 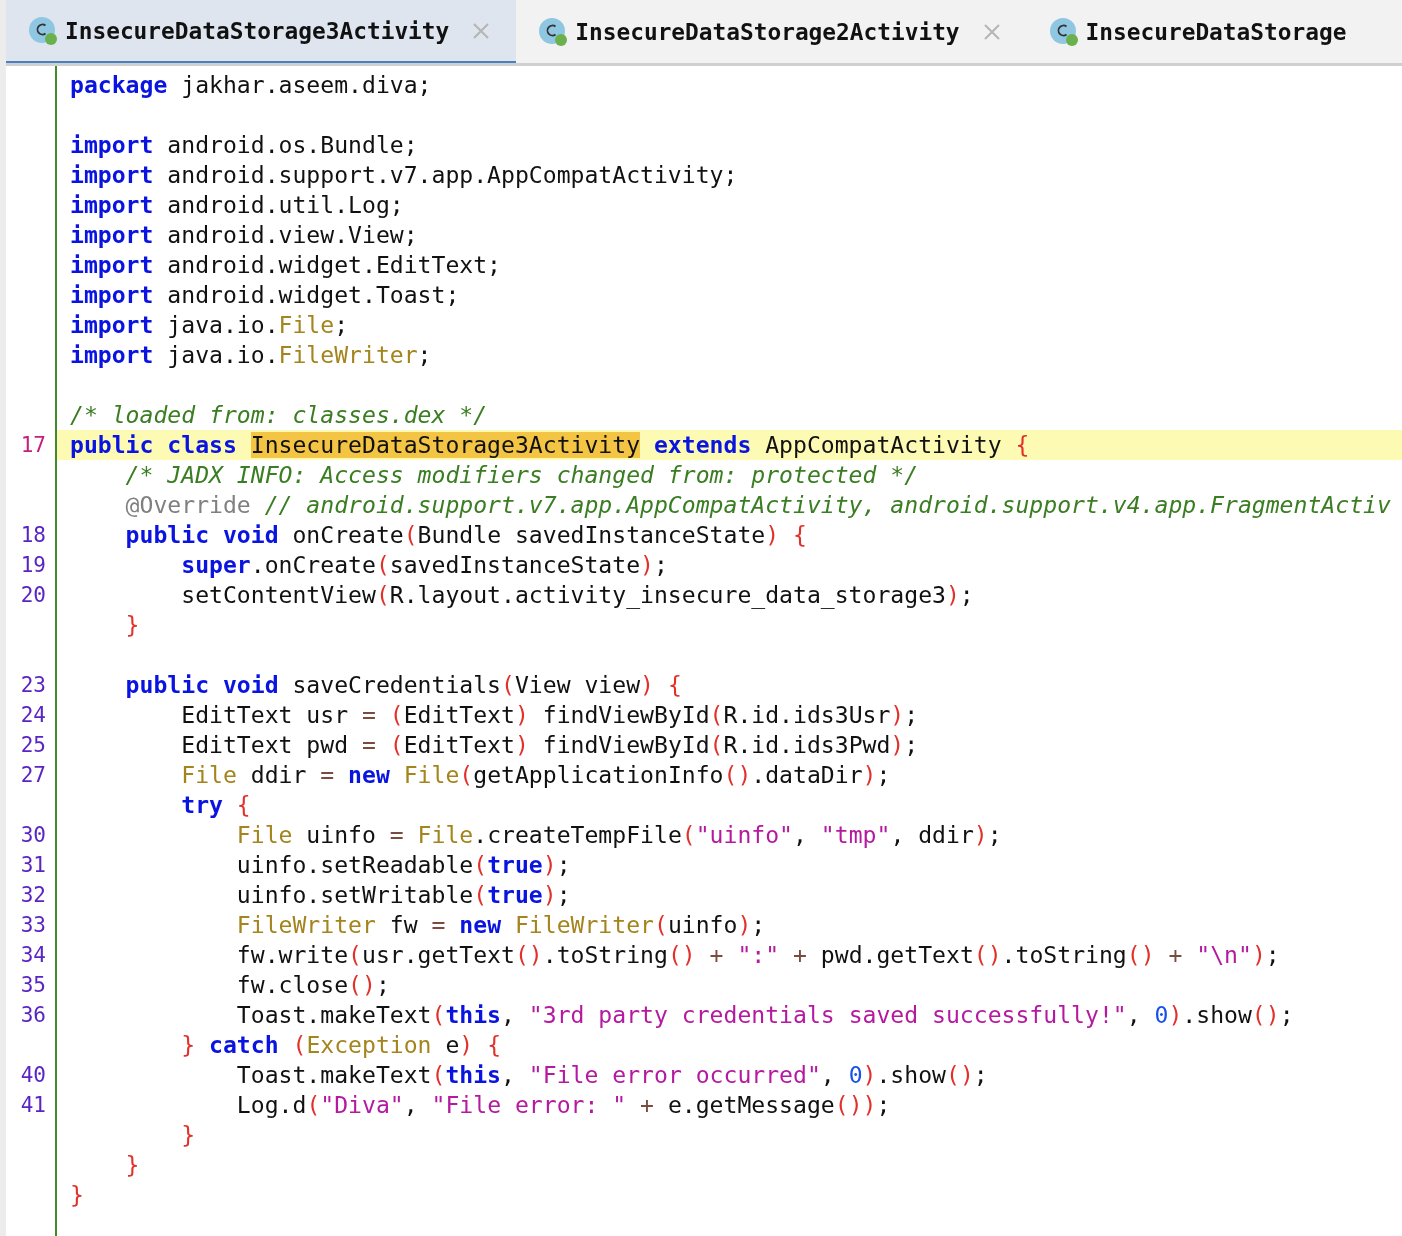 What do you see at coordinates (279, 415) in the screenshot?
I see `code-line: /* loaded from: classes.dex */` at bounding box center [279, 415].